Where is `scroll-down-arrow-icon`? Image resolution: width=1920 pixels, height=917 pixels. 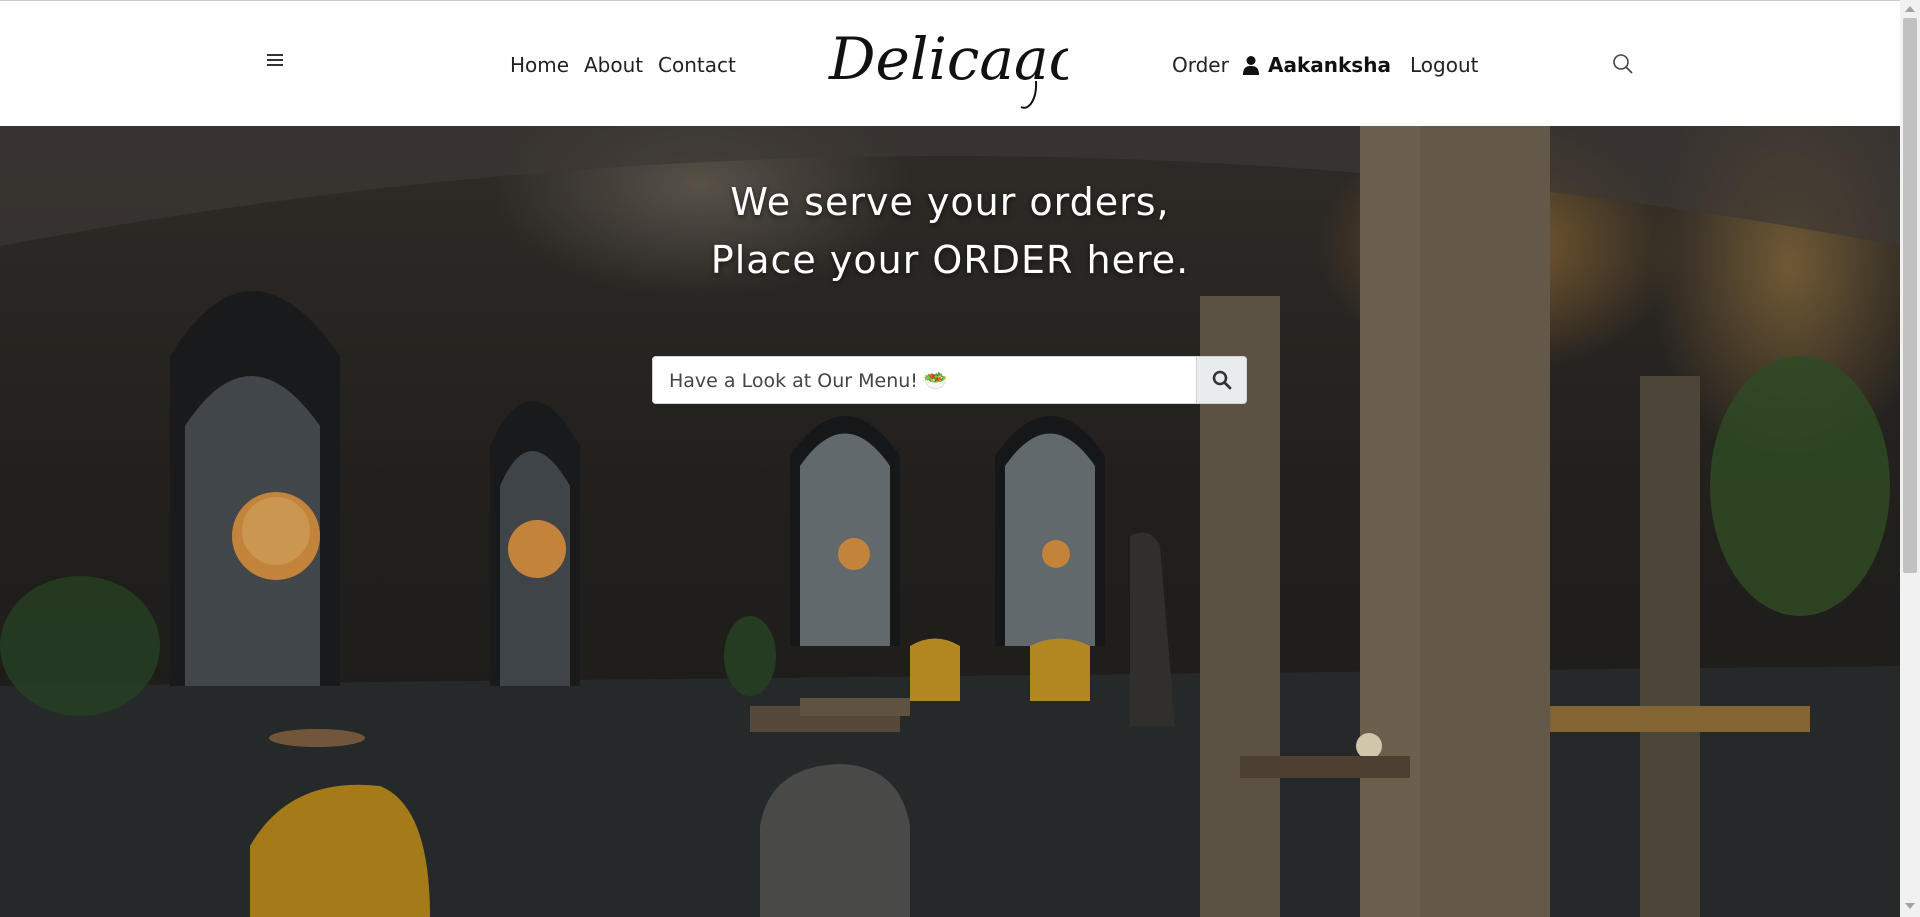
scroll-down-arrow-icon is located at coordinates (1910, 906).